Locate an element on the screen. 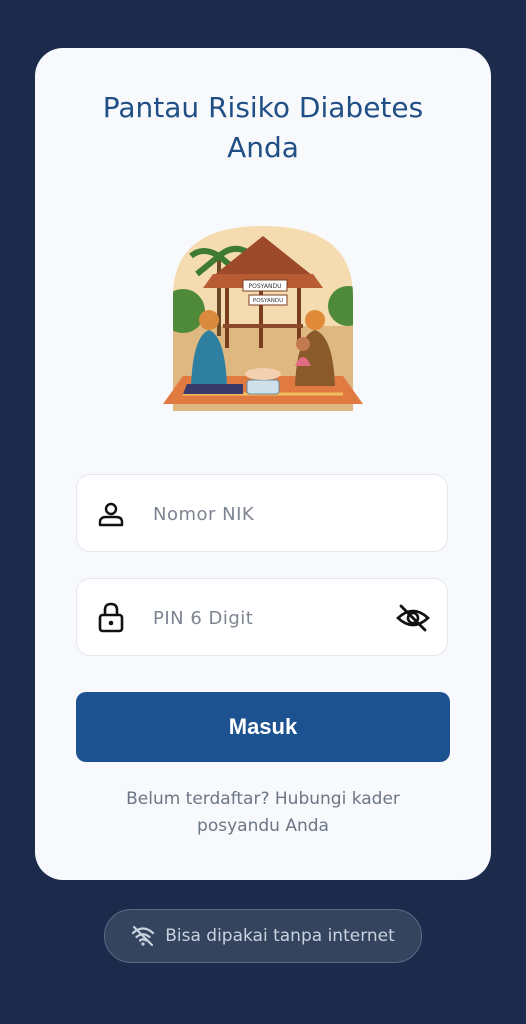  person-icon is located at coordinates (111, 514).